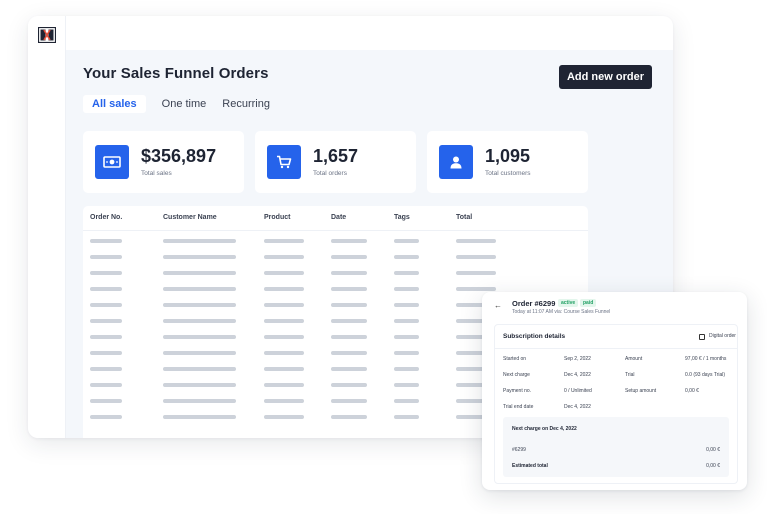 The image size is (767, 514). What do you see at coordinates (190, 217) in the screenshot?
I see `column-header-customer-name: Customer Name` at bounding box center [190, 217].